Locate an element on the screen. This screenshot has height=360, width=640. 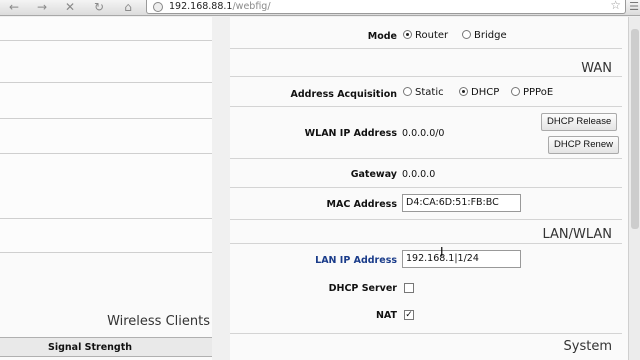
dhcp-server-label: DHCP Server is located at coordinates (362, 288).